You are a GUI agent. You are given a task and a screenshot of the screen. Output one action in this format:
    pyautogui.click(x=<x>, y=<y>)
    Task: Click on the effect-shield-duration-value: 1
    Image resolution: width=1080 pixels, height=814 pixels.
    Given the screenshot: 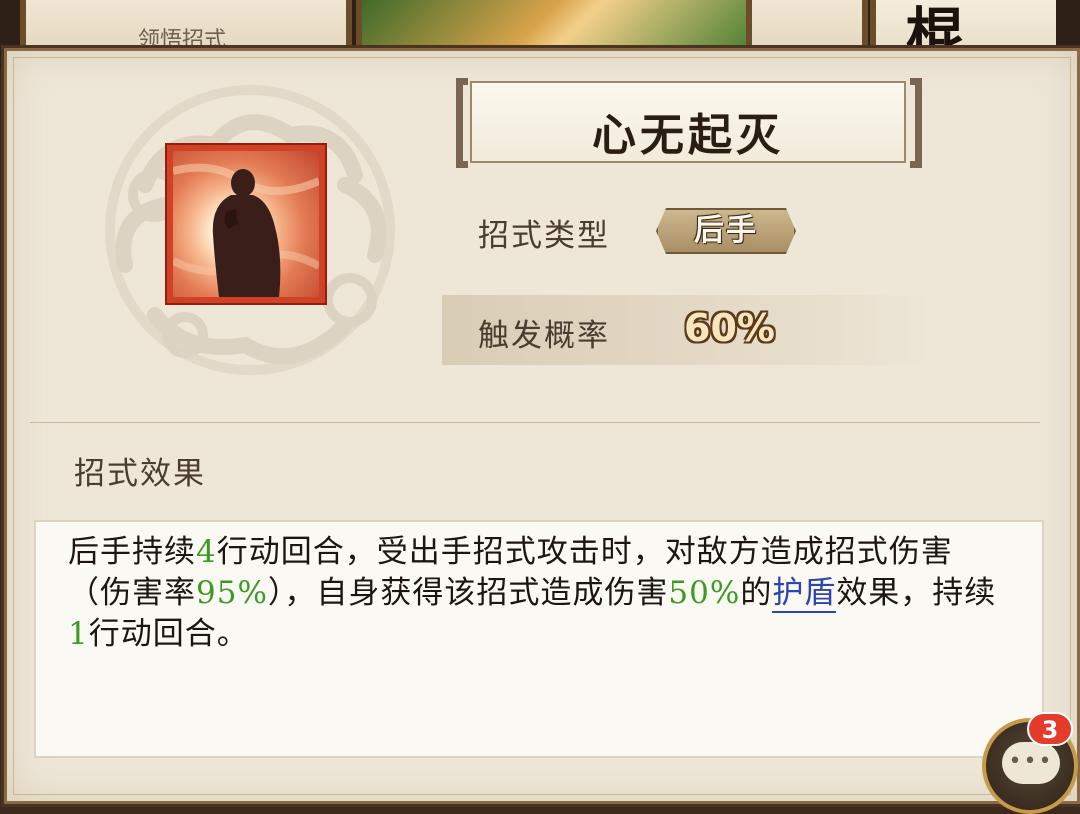 What is the action you would take?
    pyautogui.click(x=78, y=634)
    